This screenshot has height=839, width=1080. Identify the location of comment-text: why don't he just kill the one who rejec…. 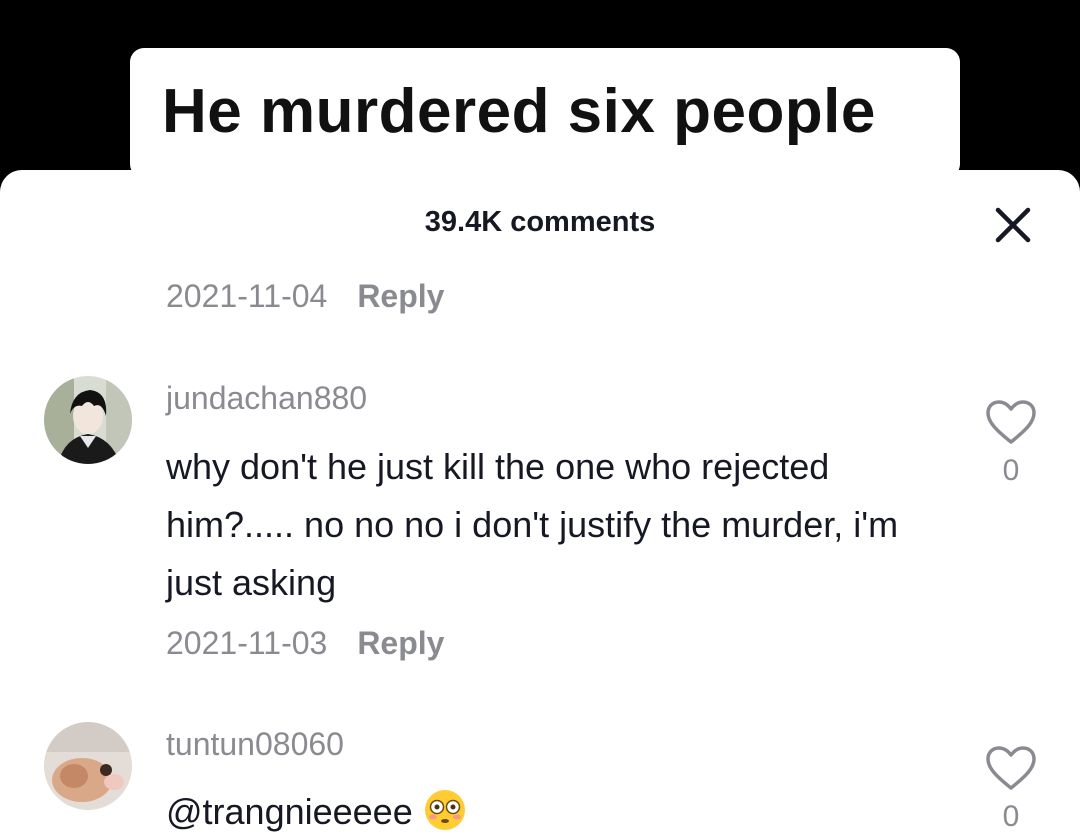
(532, 524).